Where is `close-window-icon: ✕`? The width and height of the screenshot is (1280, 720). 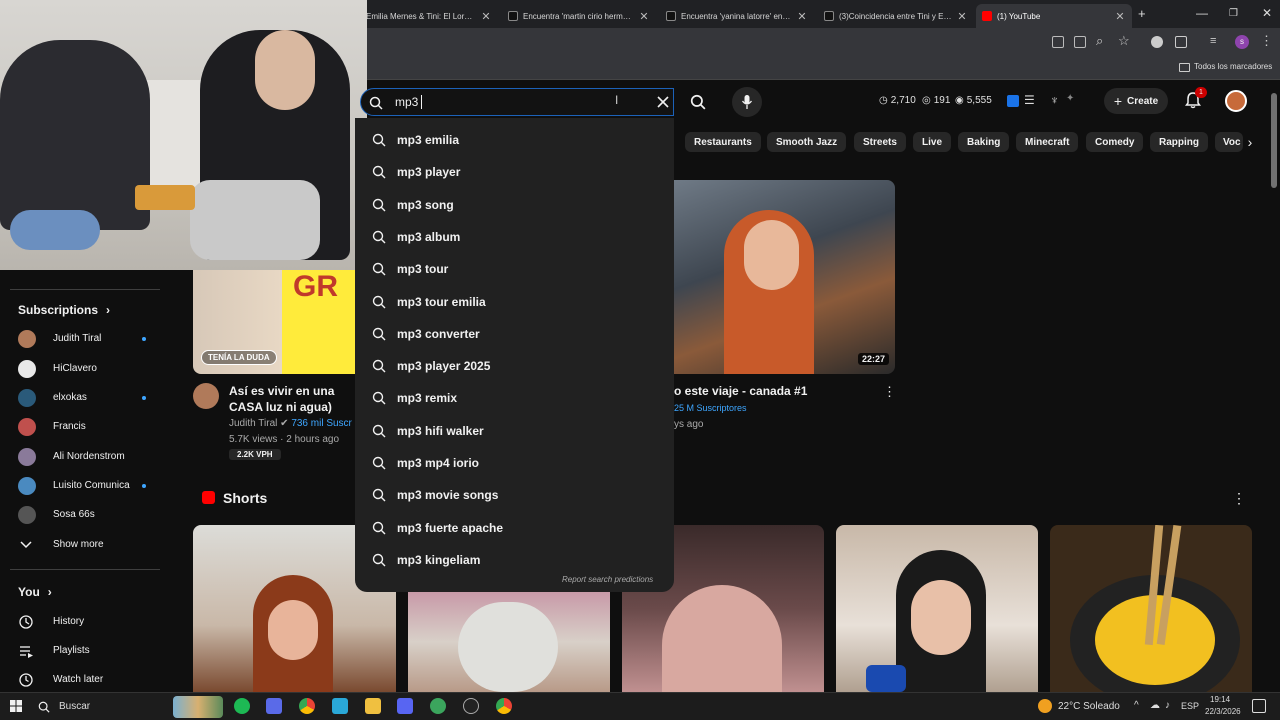
close-window-icon: ✕ is located at coordinates (1267, 13).